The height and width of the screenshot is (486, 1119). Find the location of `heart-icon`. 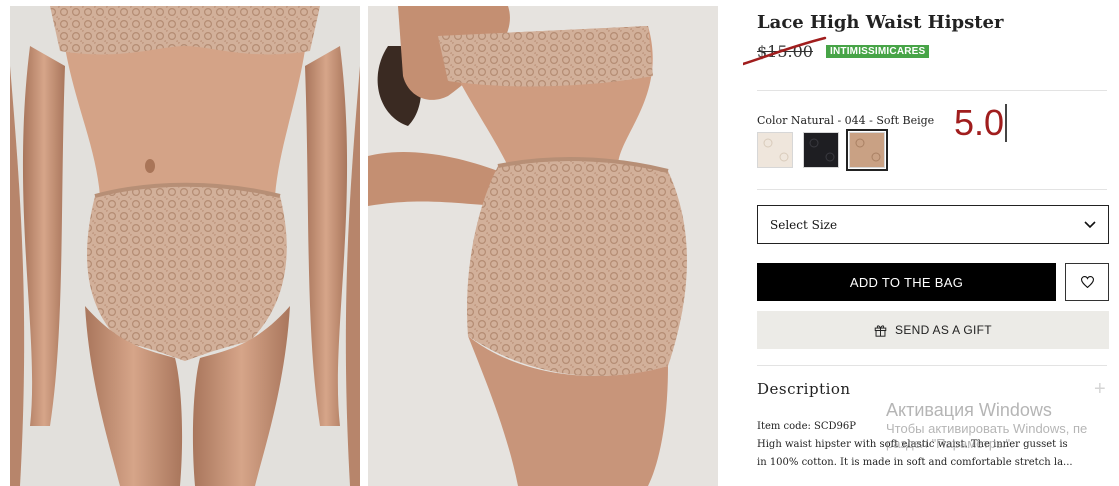

heart-icon is located at coordinates (1087, 282).